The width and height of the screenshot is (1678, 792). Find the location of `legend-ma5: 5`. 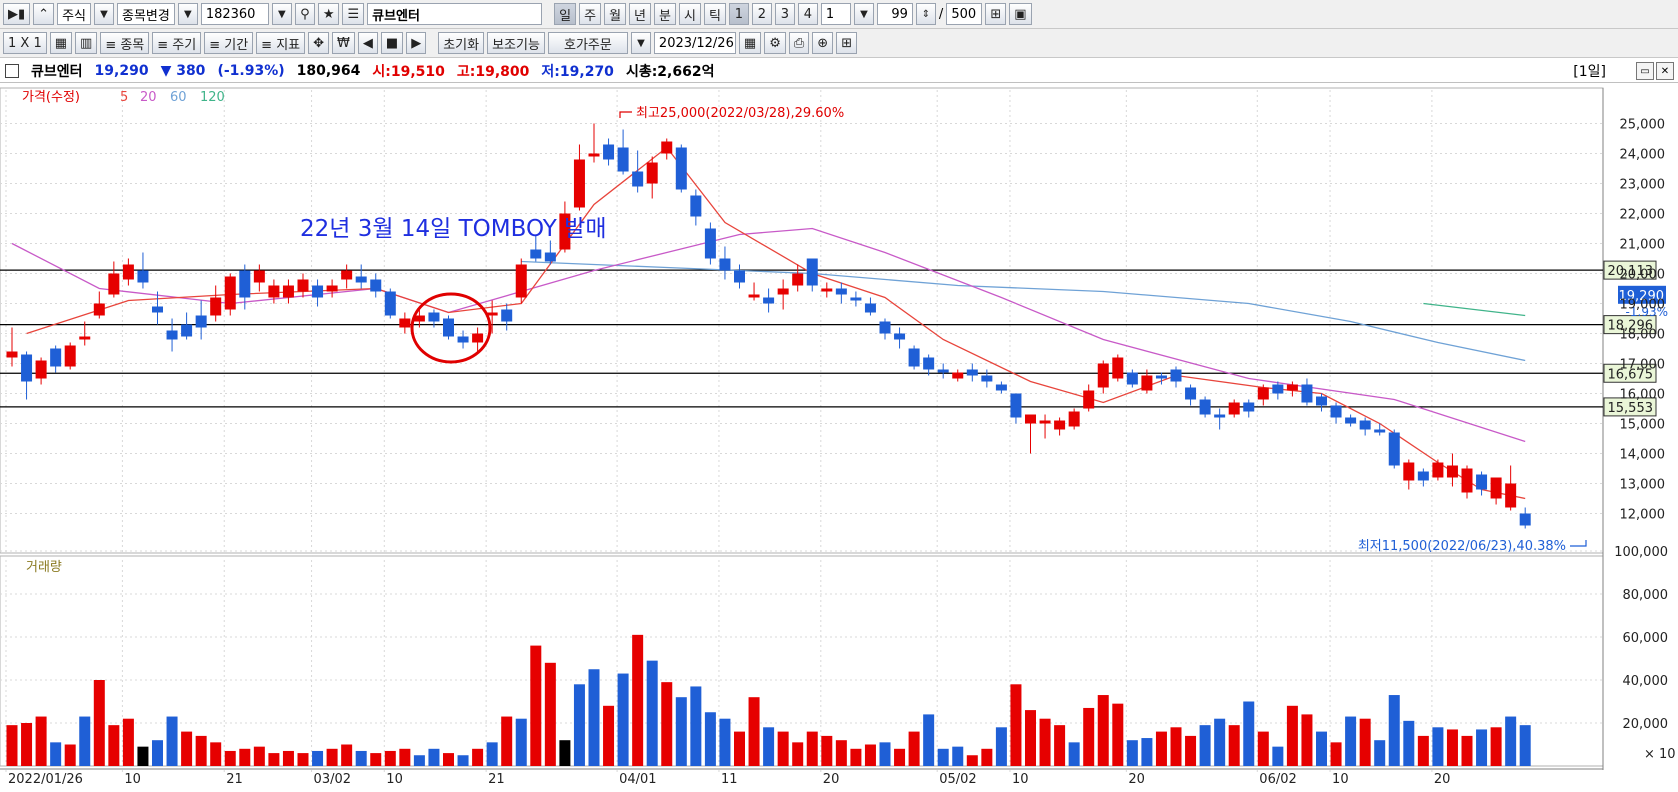

legend-ma5: 5 is located at coordinates (124, 97).